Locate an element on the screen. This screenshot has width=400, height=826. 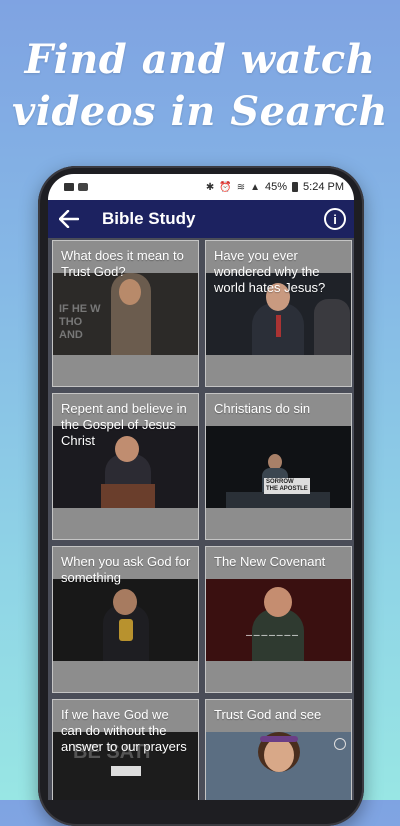
status-time: 5:24 PM is located at coordinates (323, 187).